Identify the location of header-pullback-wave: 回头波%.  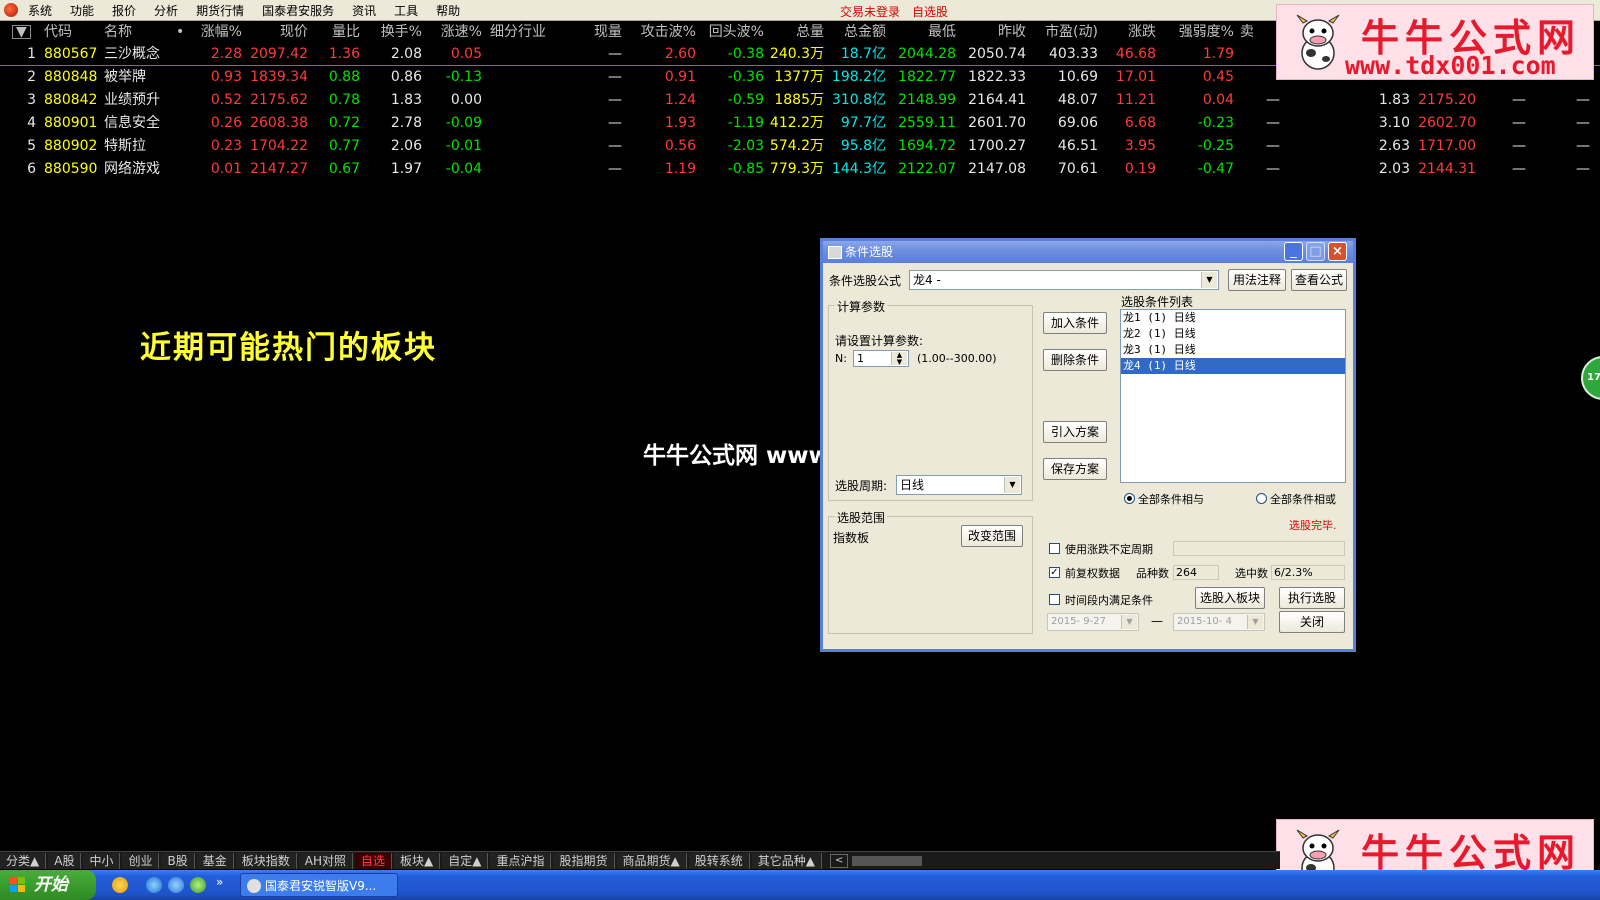
(730, 32).